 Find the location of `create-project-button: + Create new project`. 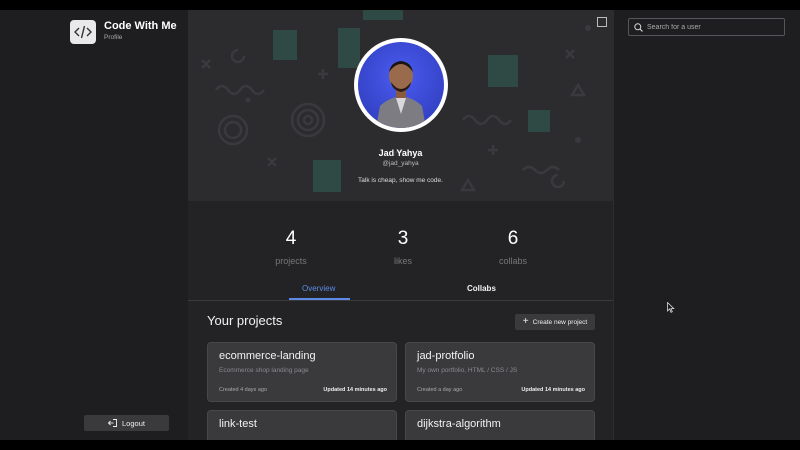

create-project-button: + Create new project is located at coordinates (555, 322).